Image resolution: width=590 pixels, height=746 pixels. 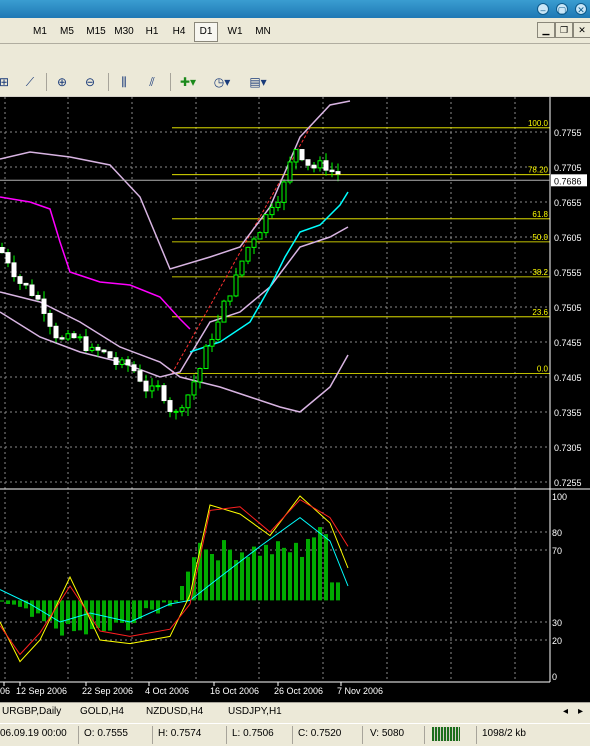 I want to click on zoom-out-icon: ⊖, so click(x=90, y=82).